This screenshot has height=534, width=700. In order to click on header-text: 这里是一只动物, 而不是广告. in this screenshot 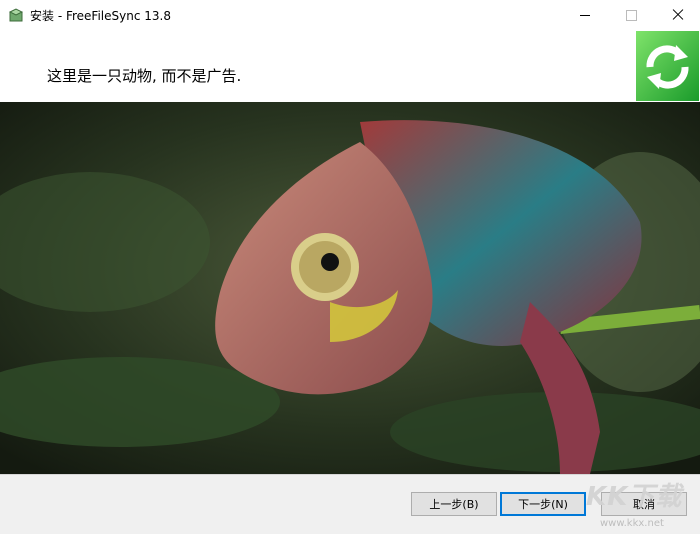, I will do `click(144, 76)`.